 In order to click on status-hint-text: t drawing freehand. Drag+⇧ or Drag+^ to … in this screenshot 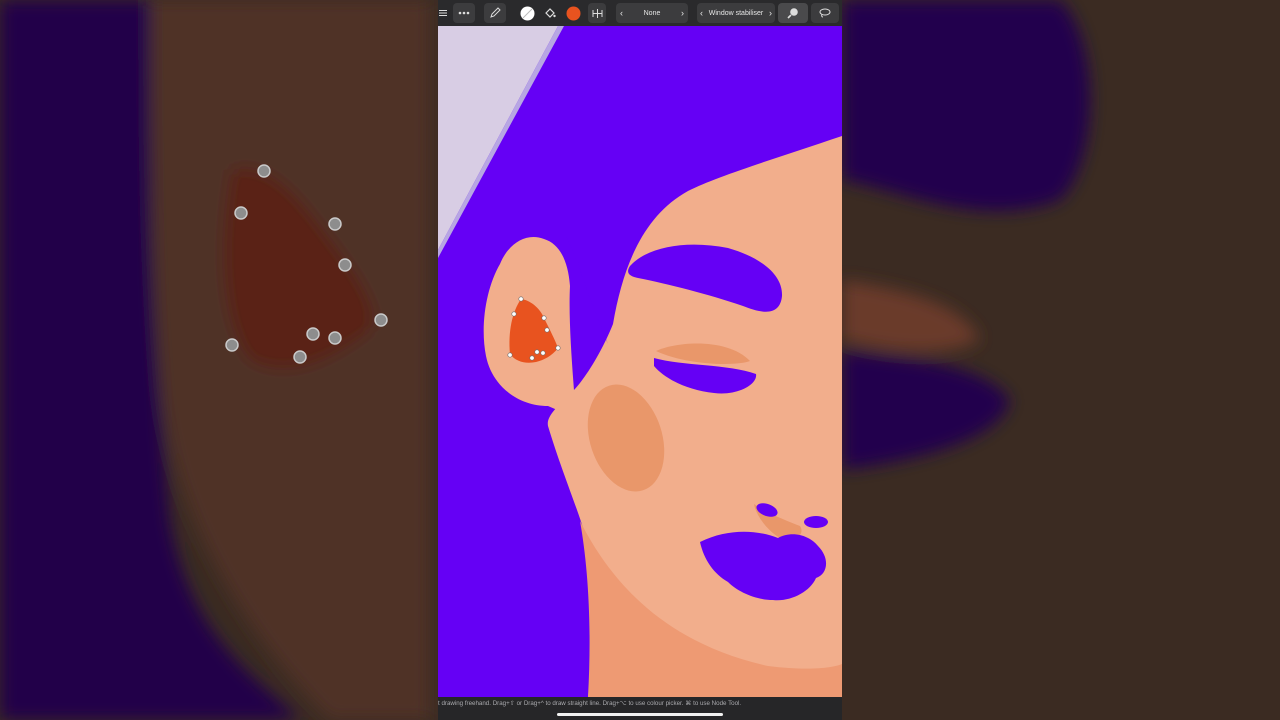, I will do `click(590, 703)`.